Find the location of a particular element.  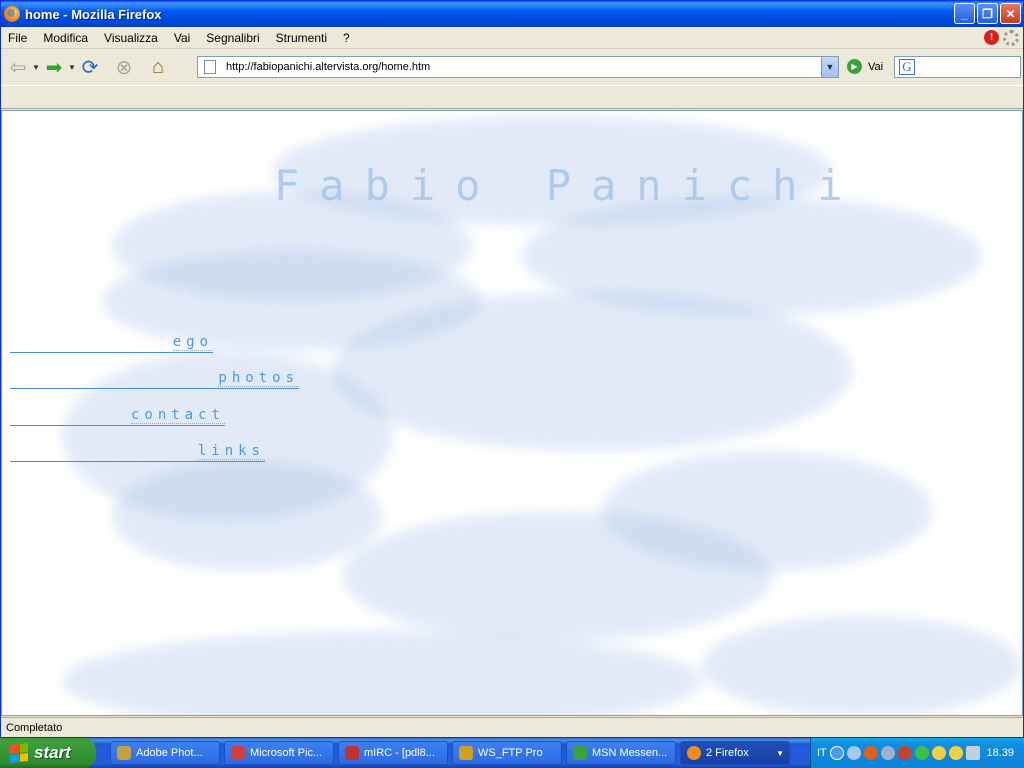

taskbar-item-firefox: 2 Firefox ▼ is located at coordinates (735, 753).